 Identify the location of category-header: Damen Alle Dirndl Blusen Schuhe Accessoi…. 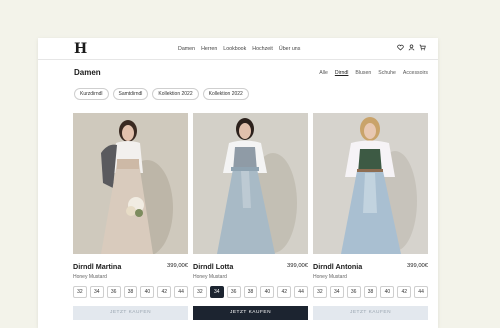
(238, 72).